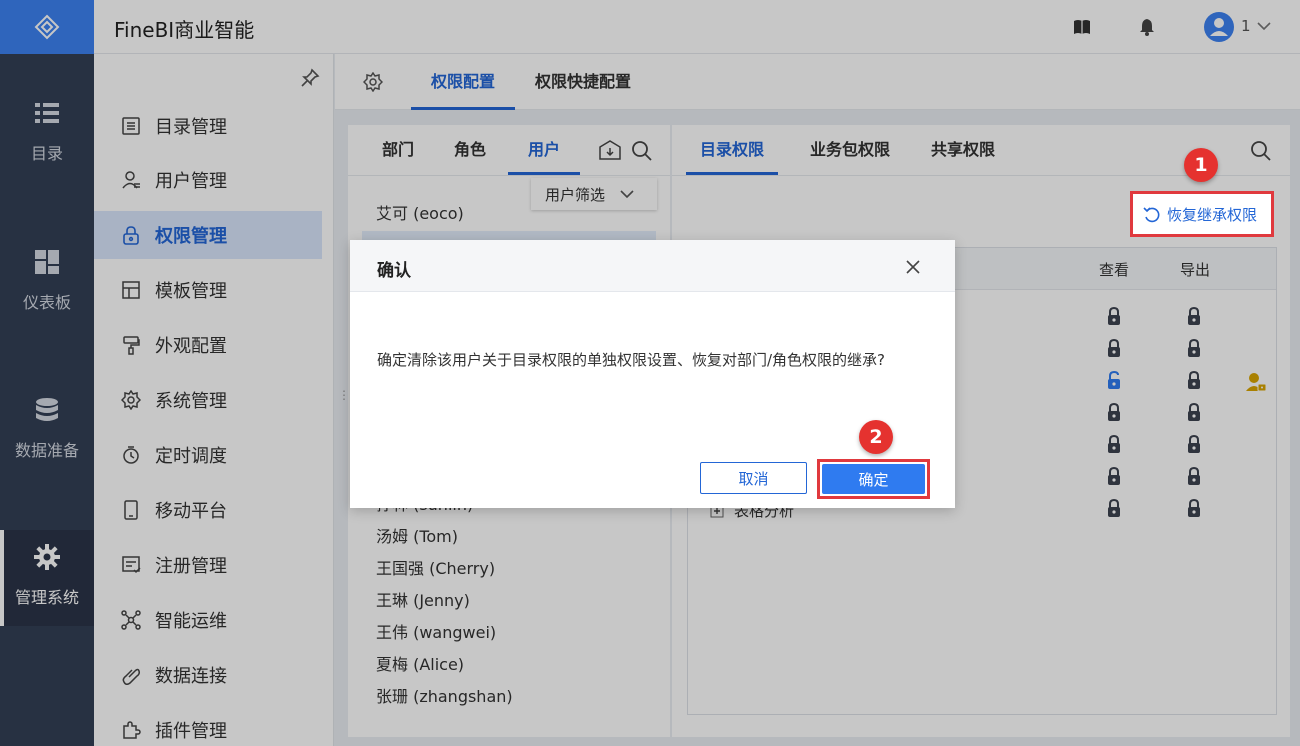  What do you see at coordinates (753, 478) in the screenshot?
I see `cancel-button: 取消` at bounding box center [753, 478].